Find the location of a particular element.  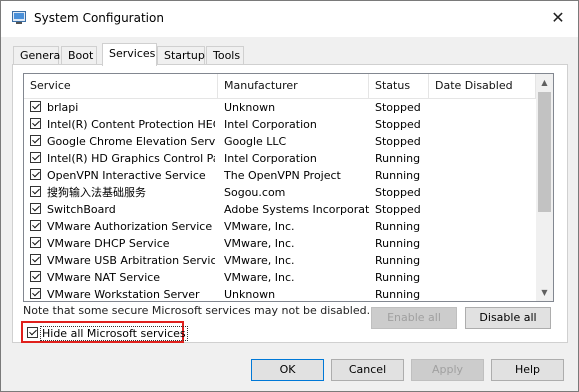

hide-microsoft-checkbox is located at coordinates (32, 332).